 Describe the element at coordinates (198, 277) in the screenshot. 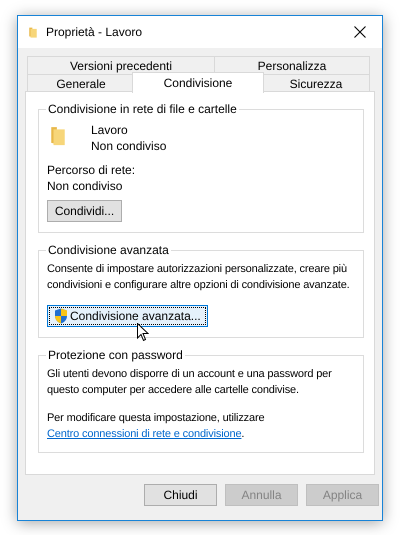

I see `description: Consente di impostare autorizzazioni personalizzate, creare più condivisioni e configurare altre opzioni di condivisione avanzate.` at that location.